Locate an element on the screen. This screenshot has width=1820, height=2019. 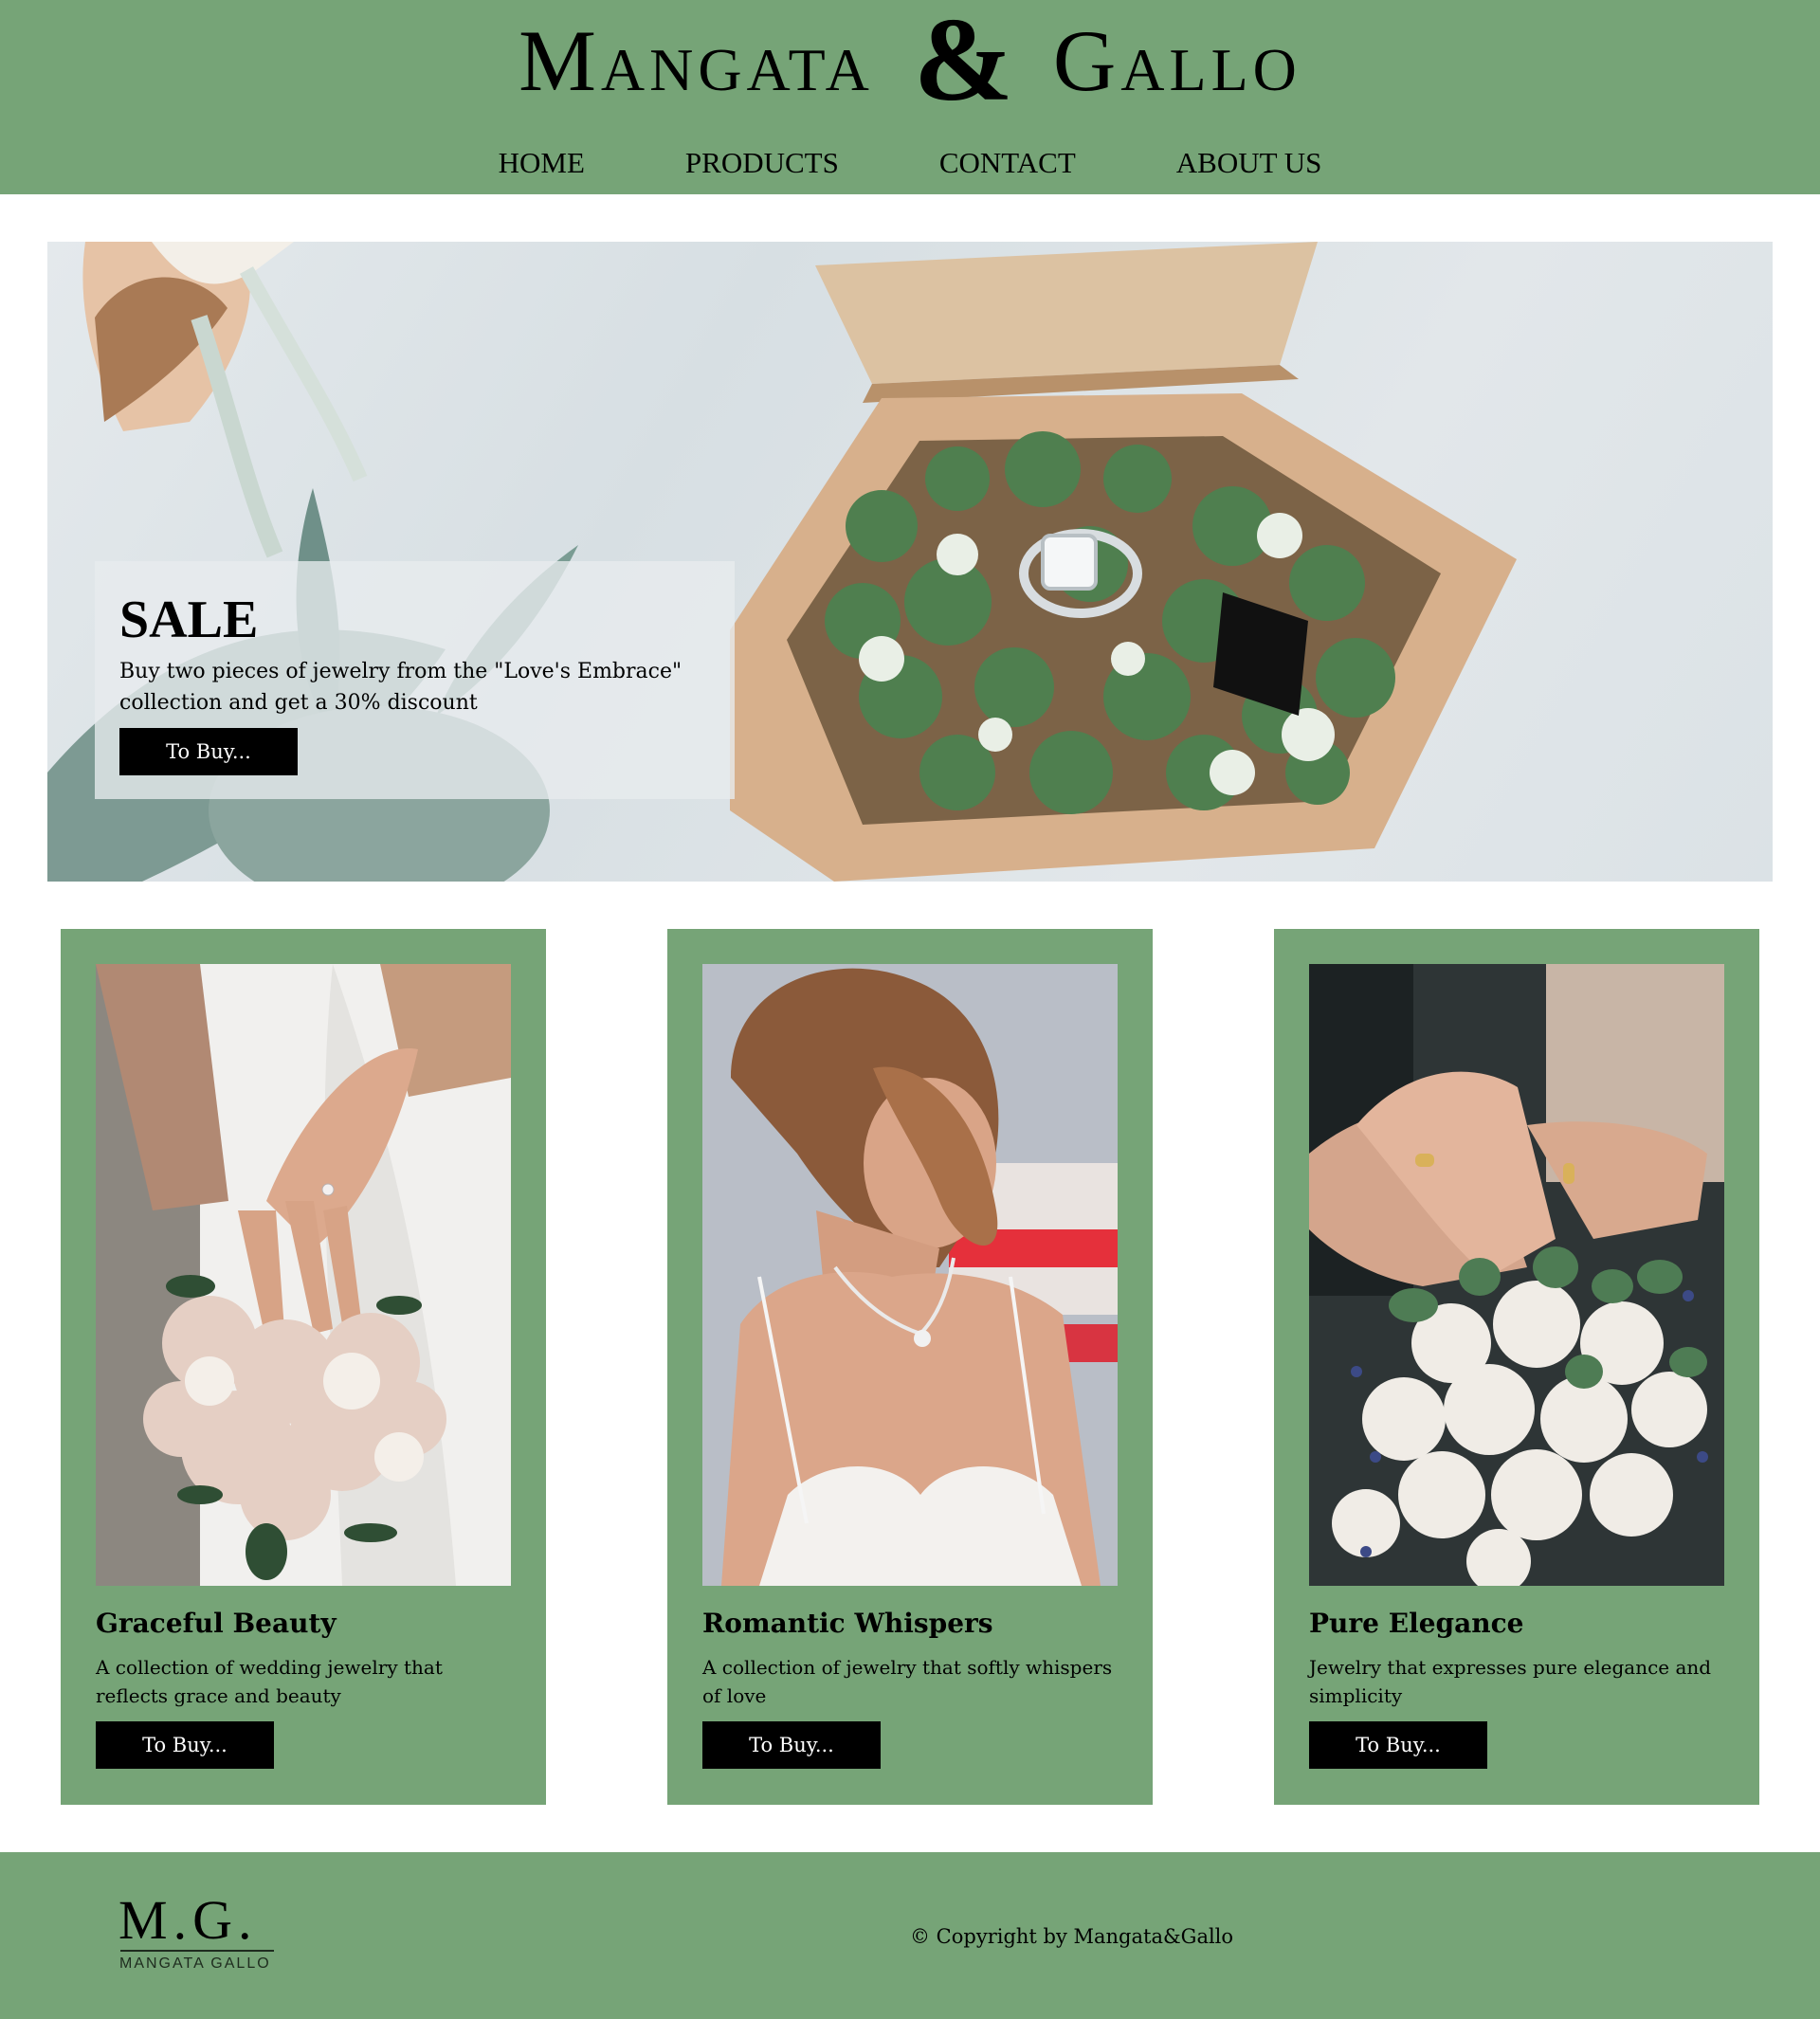
card-title: Graceful Beauty is located at coordinates (216, 1623).